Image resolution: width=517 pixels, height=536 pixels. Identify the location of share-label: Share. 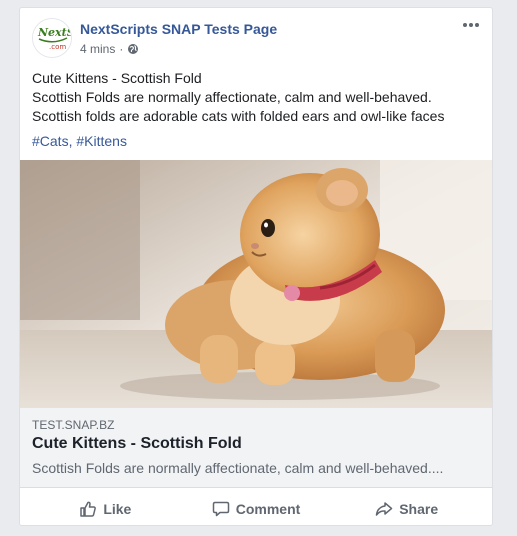
(419, 509).